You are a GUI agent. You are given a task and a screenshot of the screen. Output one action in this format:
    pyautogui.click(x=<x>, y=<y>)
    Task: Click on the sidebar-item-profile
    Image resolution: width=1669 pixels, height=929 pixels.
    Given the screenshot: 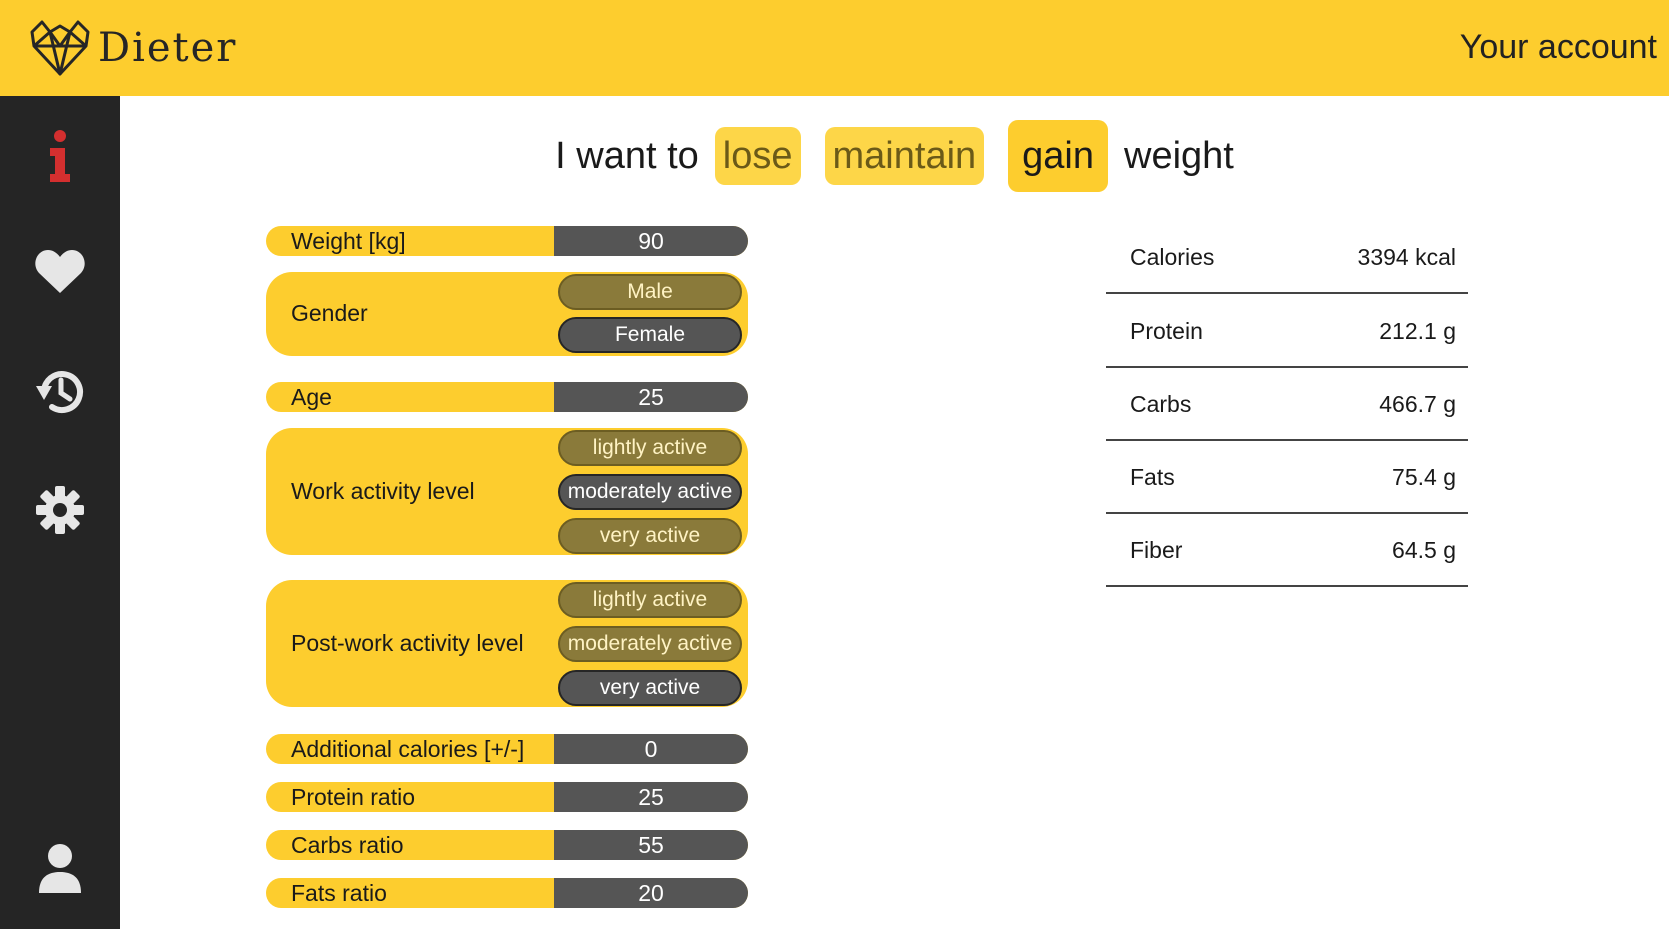 What is the action you would take?
    pyautogui.click(x=60, y=869)
    